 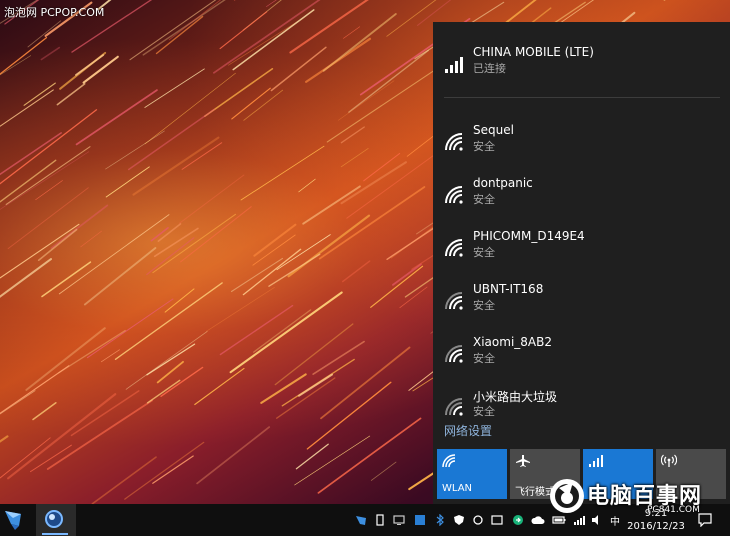 What do you see at coordinates (399, 520) in the screenshot?
I see `display-icon` at bounding box center [399, 520].